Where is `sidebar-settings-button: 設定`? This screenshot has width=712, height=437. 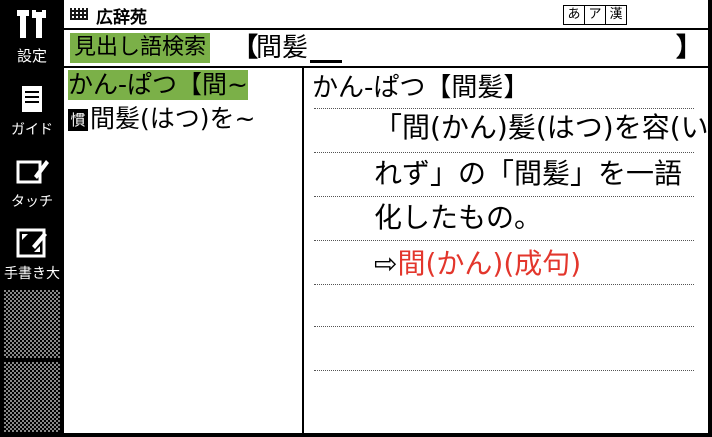 sidebar-settings-button: 設定 is located at coordinates (32, 35).